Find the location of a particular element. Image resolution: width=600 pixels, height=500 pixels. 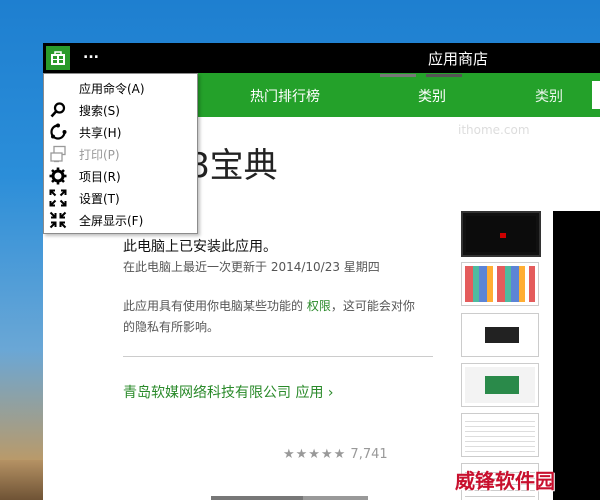

store-app-icon is located at coordinates (58, 58).